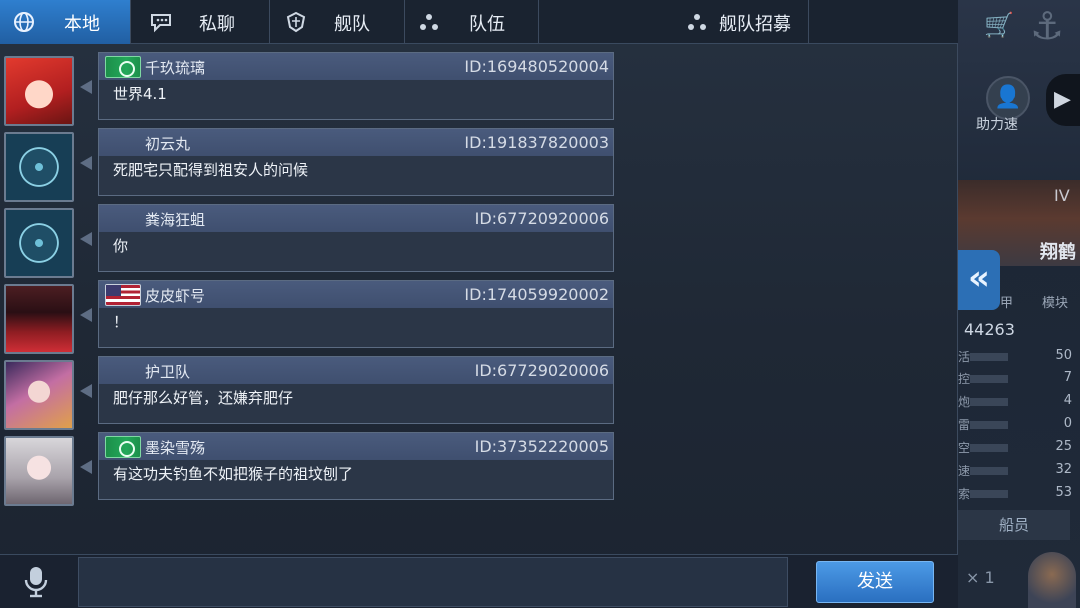 The height and width of the screenshot is (608, 1080). I want to click on message-text: 有这功夫钓鱼不如把猴子的祖坟刨了, so click(233, 474).